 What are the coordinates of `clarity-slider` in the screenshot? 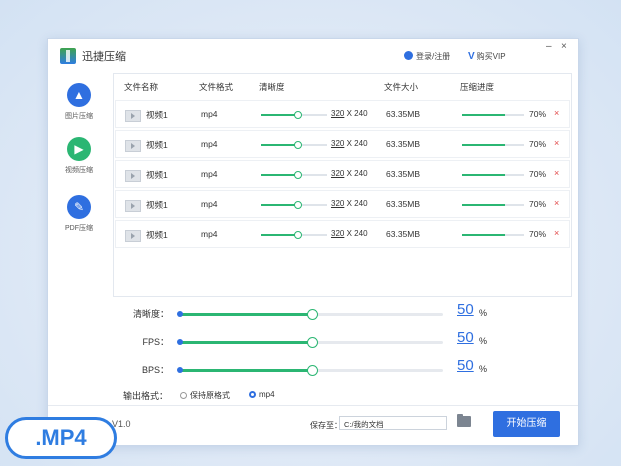 It's located at (310, 314).